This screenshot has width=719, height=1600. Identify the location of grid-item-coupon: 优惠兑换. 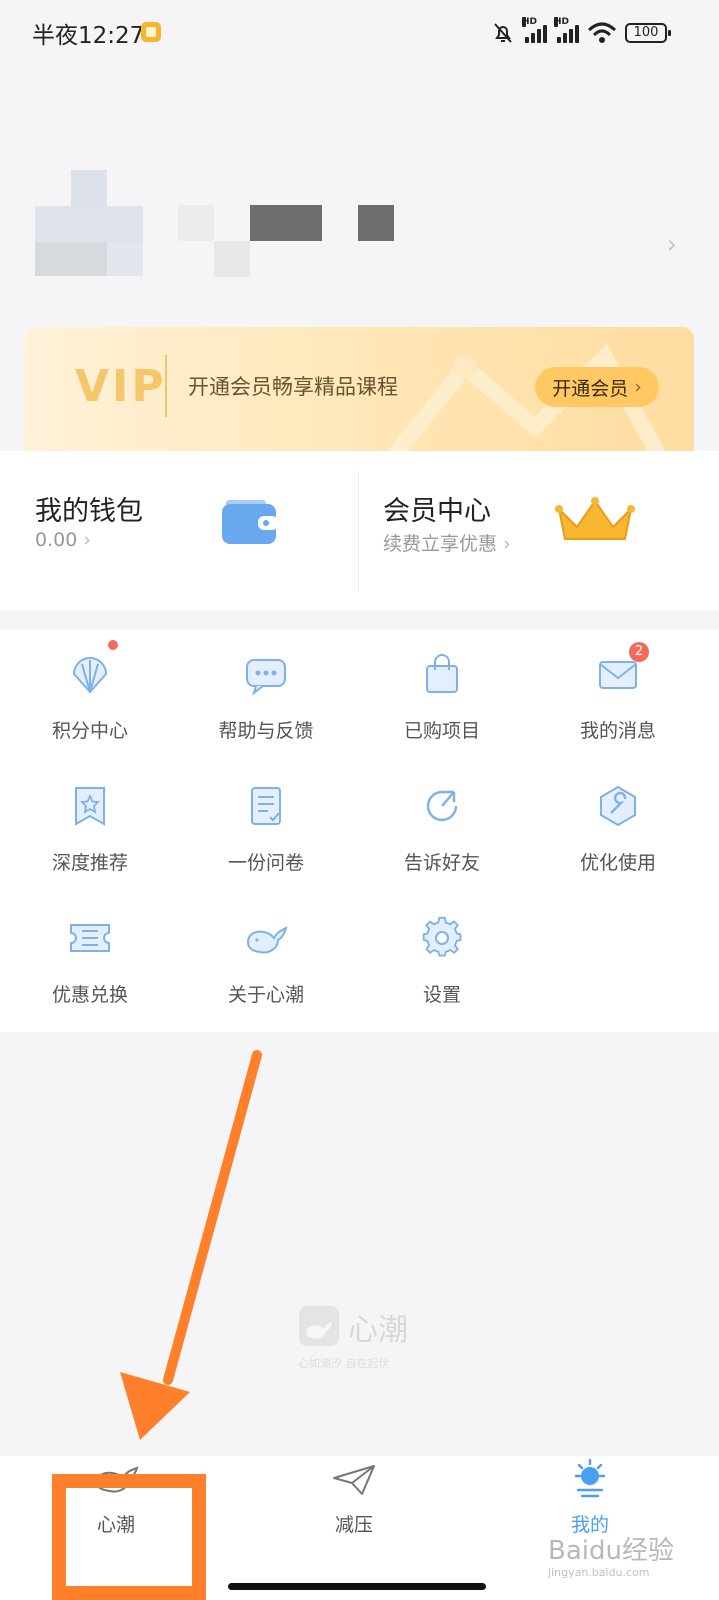
(90, 954).